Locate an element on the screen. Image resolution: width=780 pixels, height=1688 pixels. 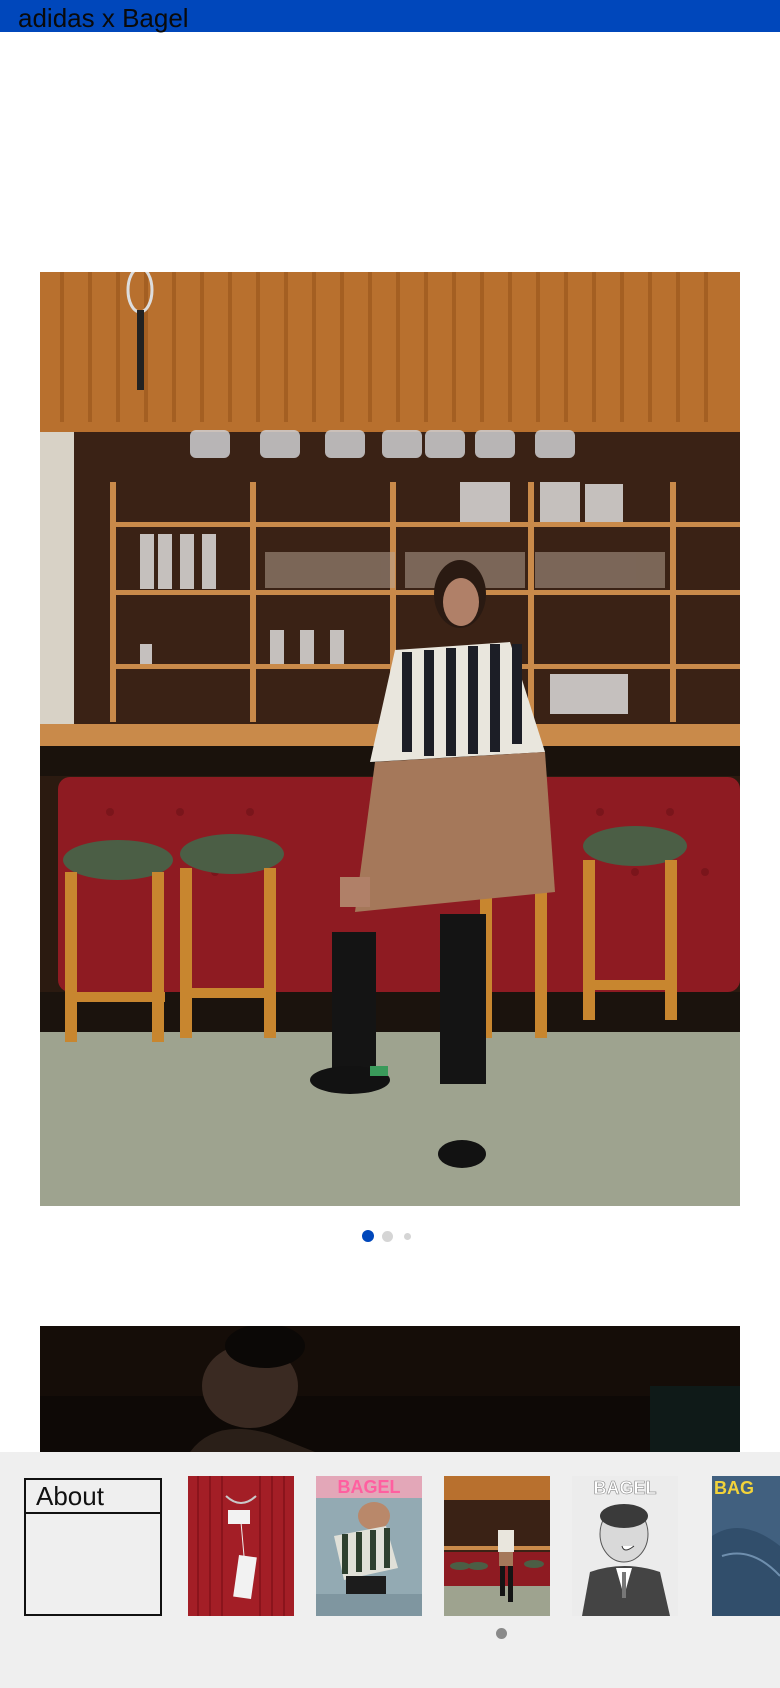
bar-stool-thumbnail is located at coordinates (497, 1546).